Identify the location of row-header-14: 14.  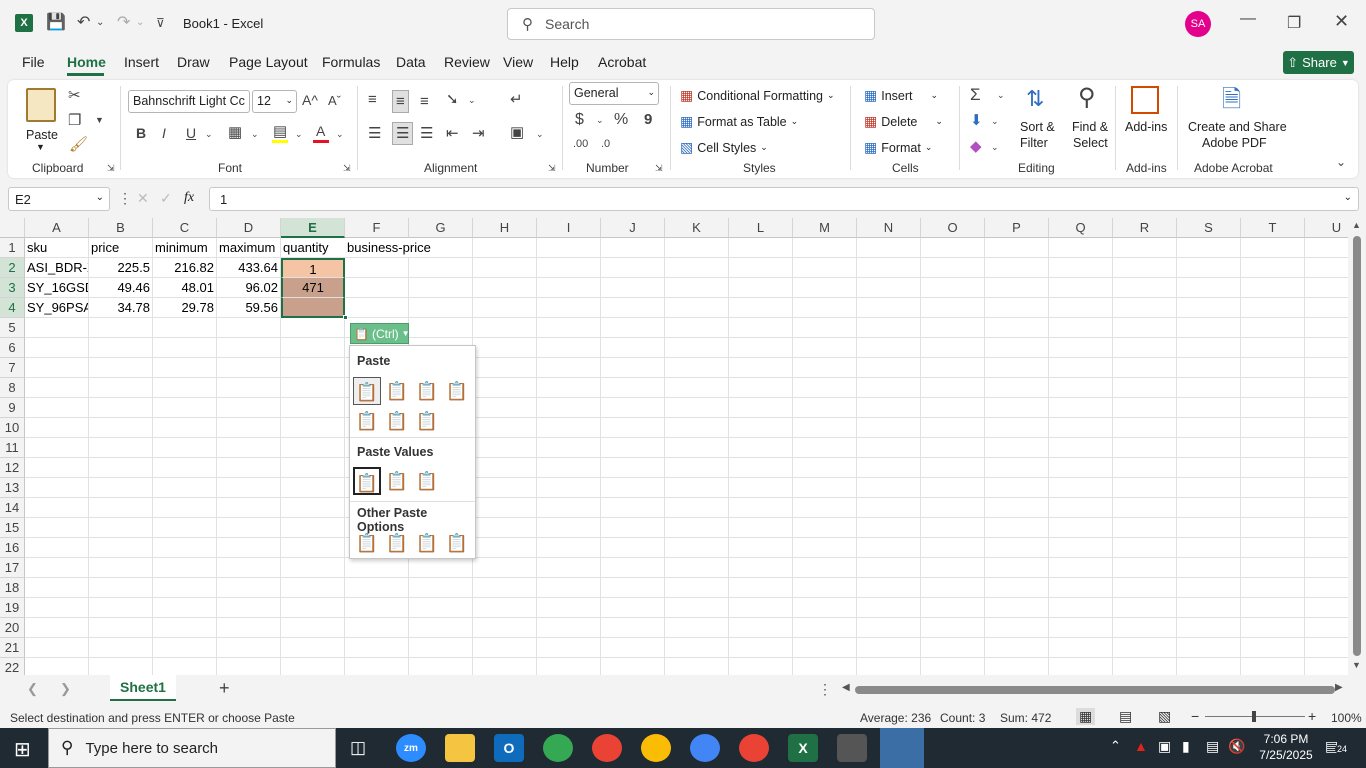
(12, 508).